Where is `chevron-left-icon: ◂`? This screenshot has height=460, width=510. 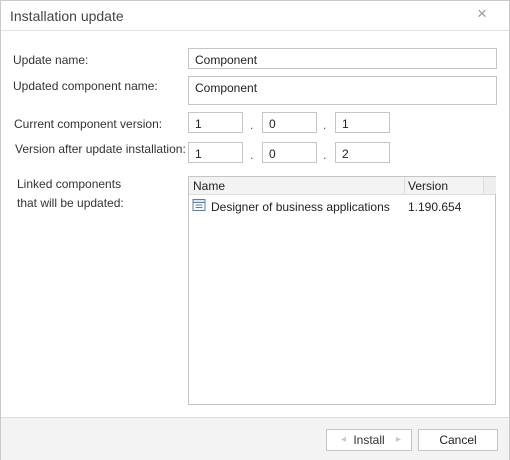
chevron-left-icon: ◂ is located at coordinates (344, 439).